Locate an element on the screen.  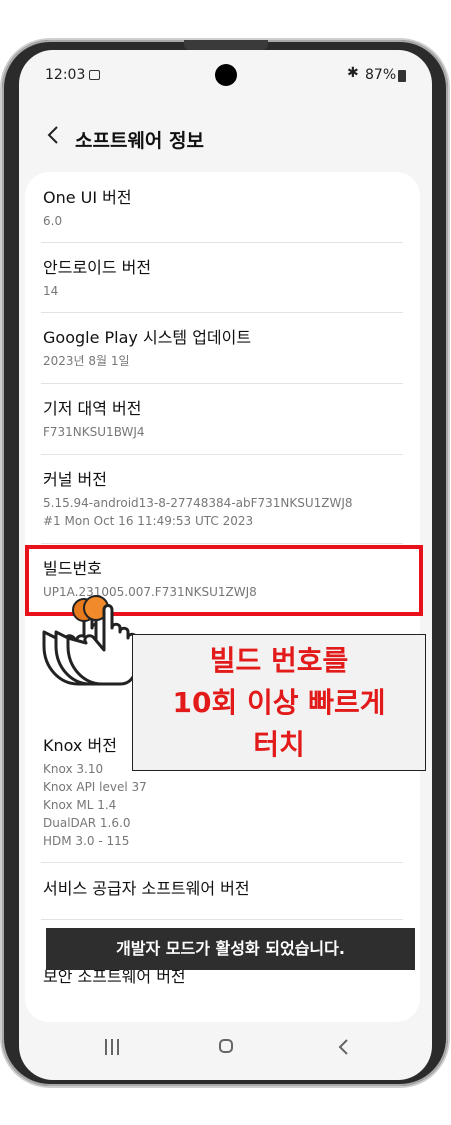
list-item-carrier-software-version: 서비스 공급자 소프트웨어 버전 is located at coordinates (222, 889).